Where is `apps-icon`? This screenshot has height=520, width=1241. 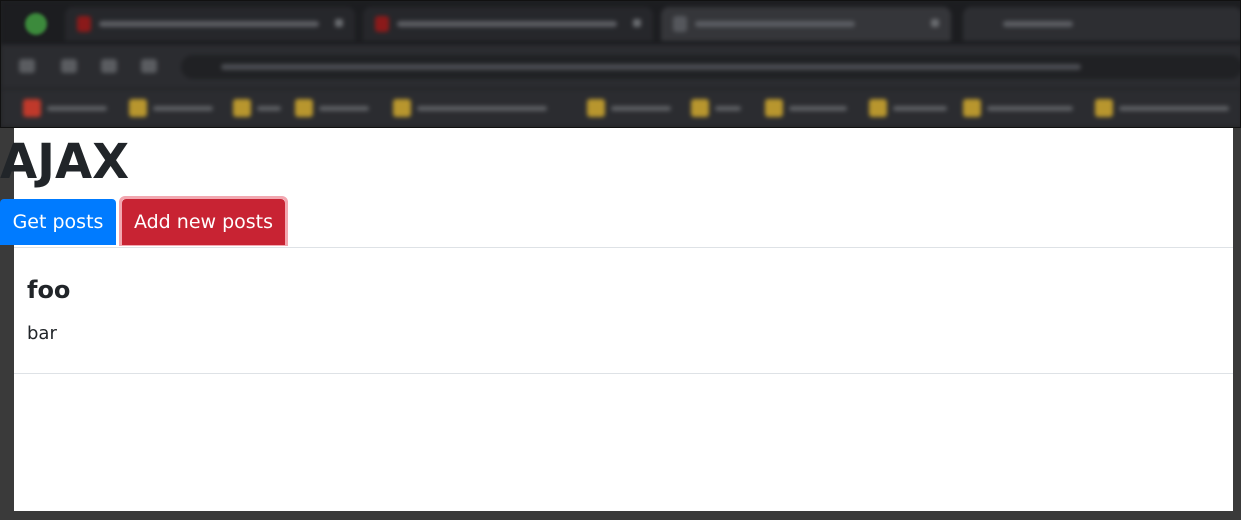
apps-icon is located at coordinates (32, 108).